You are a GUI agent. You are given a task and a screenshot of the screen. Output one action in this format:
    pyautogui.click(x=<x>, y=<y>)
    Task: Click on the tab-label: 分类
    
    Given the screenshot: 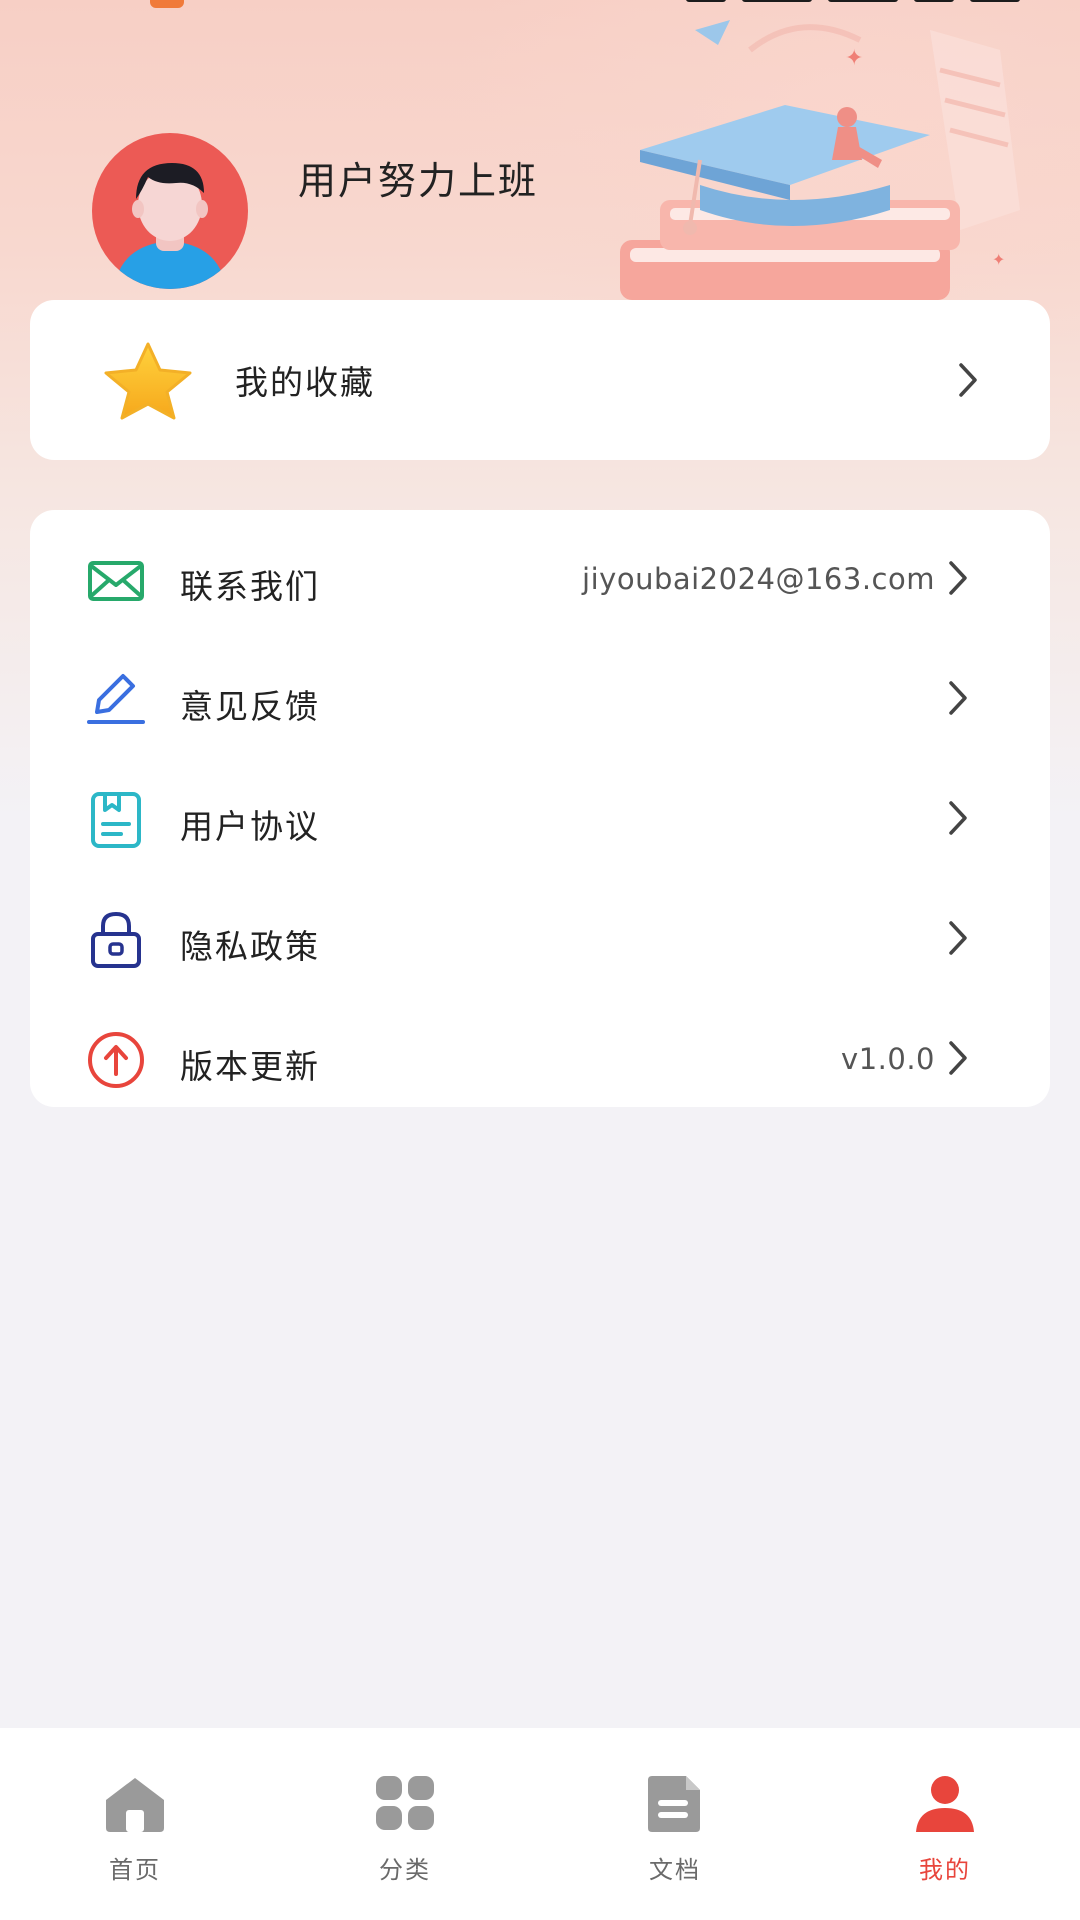 What is the action you would take?
    pyautogui.click(x=405, y=1870)
    